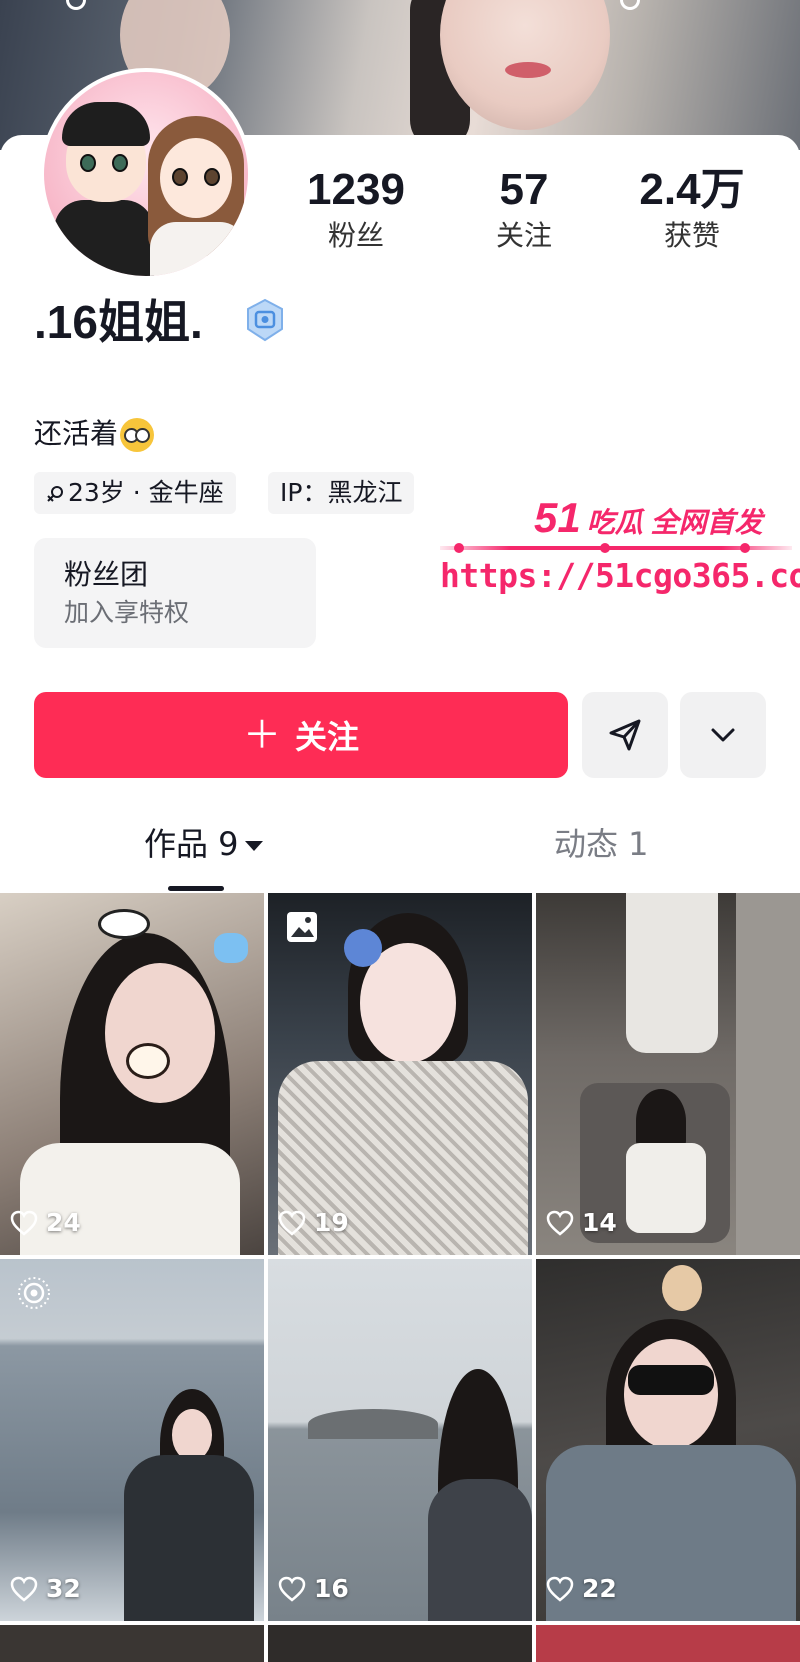 The height and width of the screenshot is (1662, 800). I want to click on post-thumbnail: 32, so click(132, 1440).